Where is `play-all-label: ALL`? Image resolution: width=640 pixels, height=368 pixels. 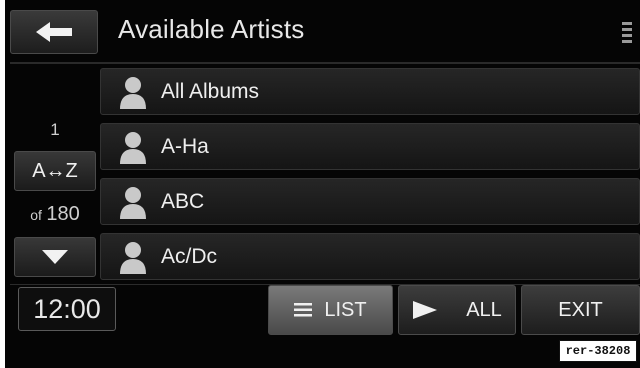
play-all-label: ALL is located at coordinates (484, 309).